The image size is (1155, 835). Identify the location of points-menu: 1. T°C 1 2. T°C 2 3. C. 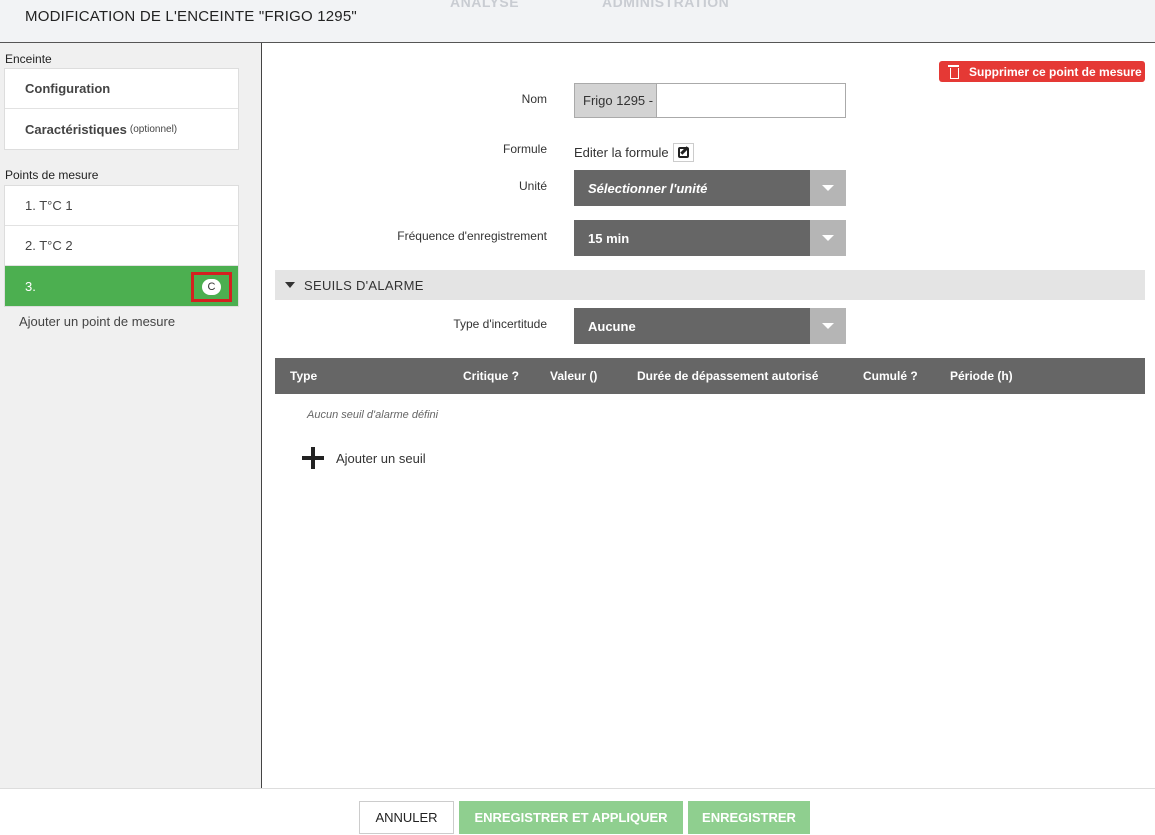
(121, 246).